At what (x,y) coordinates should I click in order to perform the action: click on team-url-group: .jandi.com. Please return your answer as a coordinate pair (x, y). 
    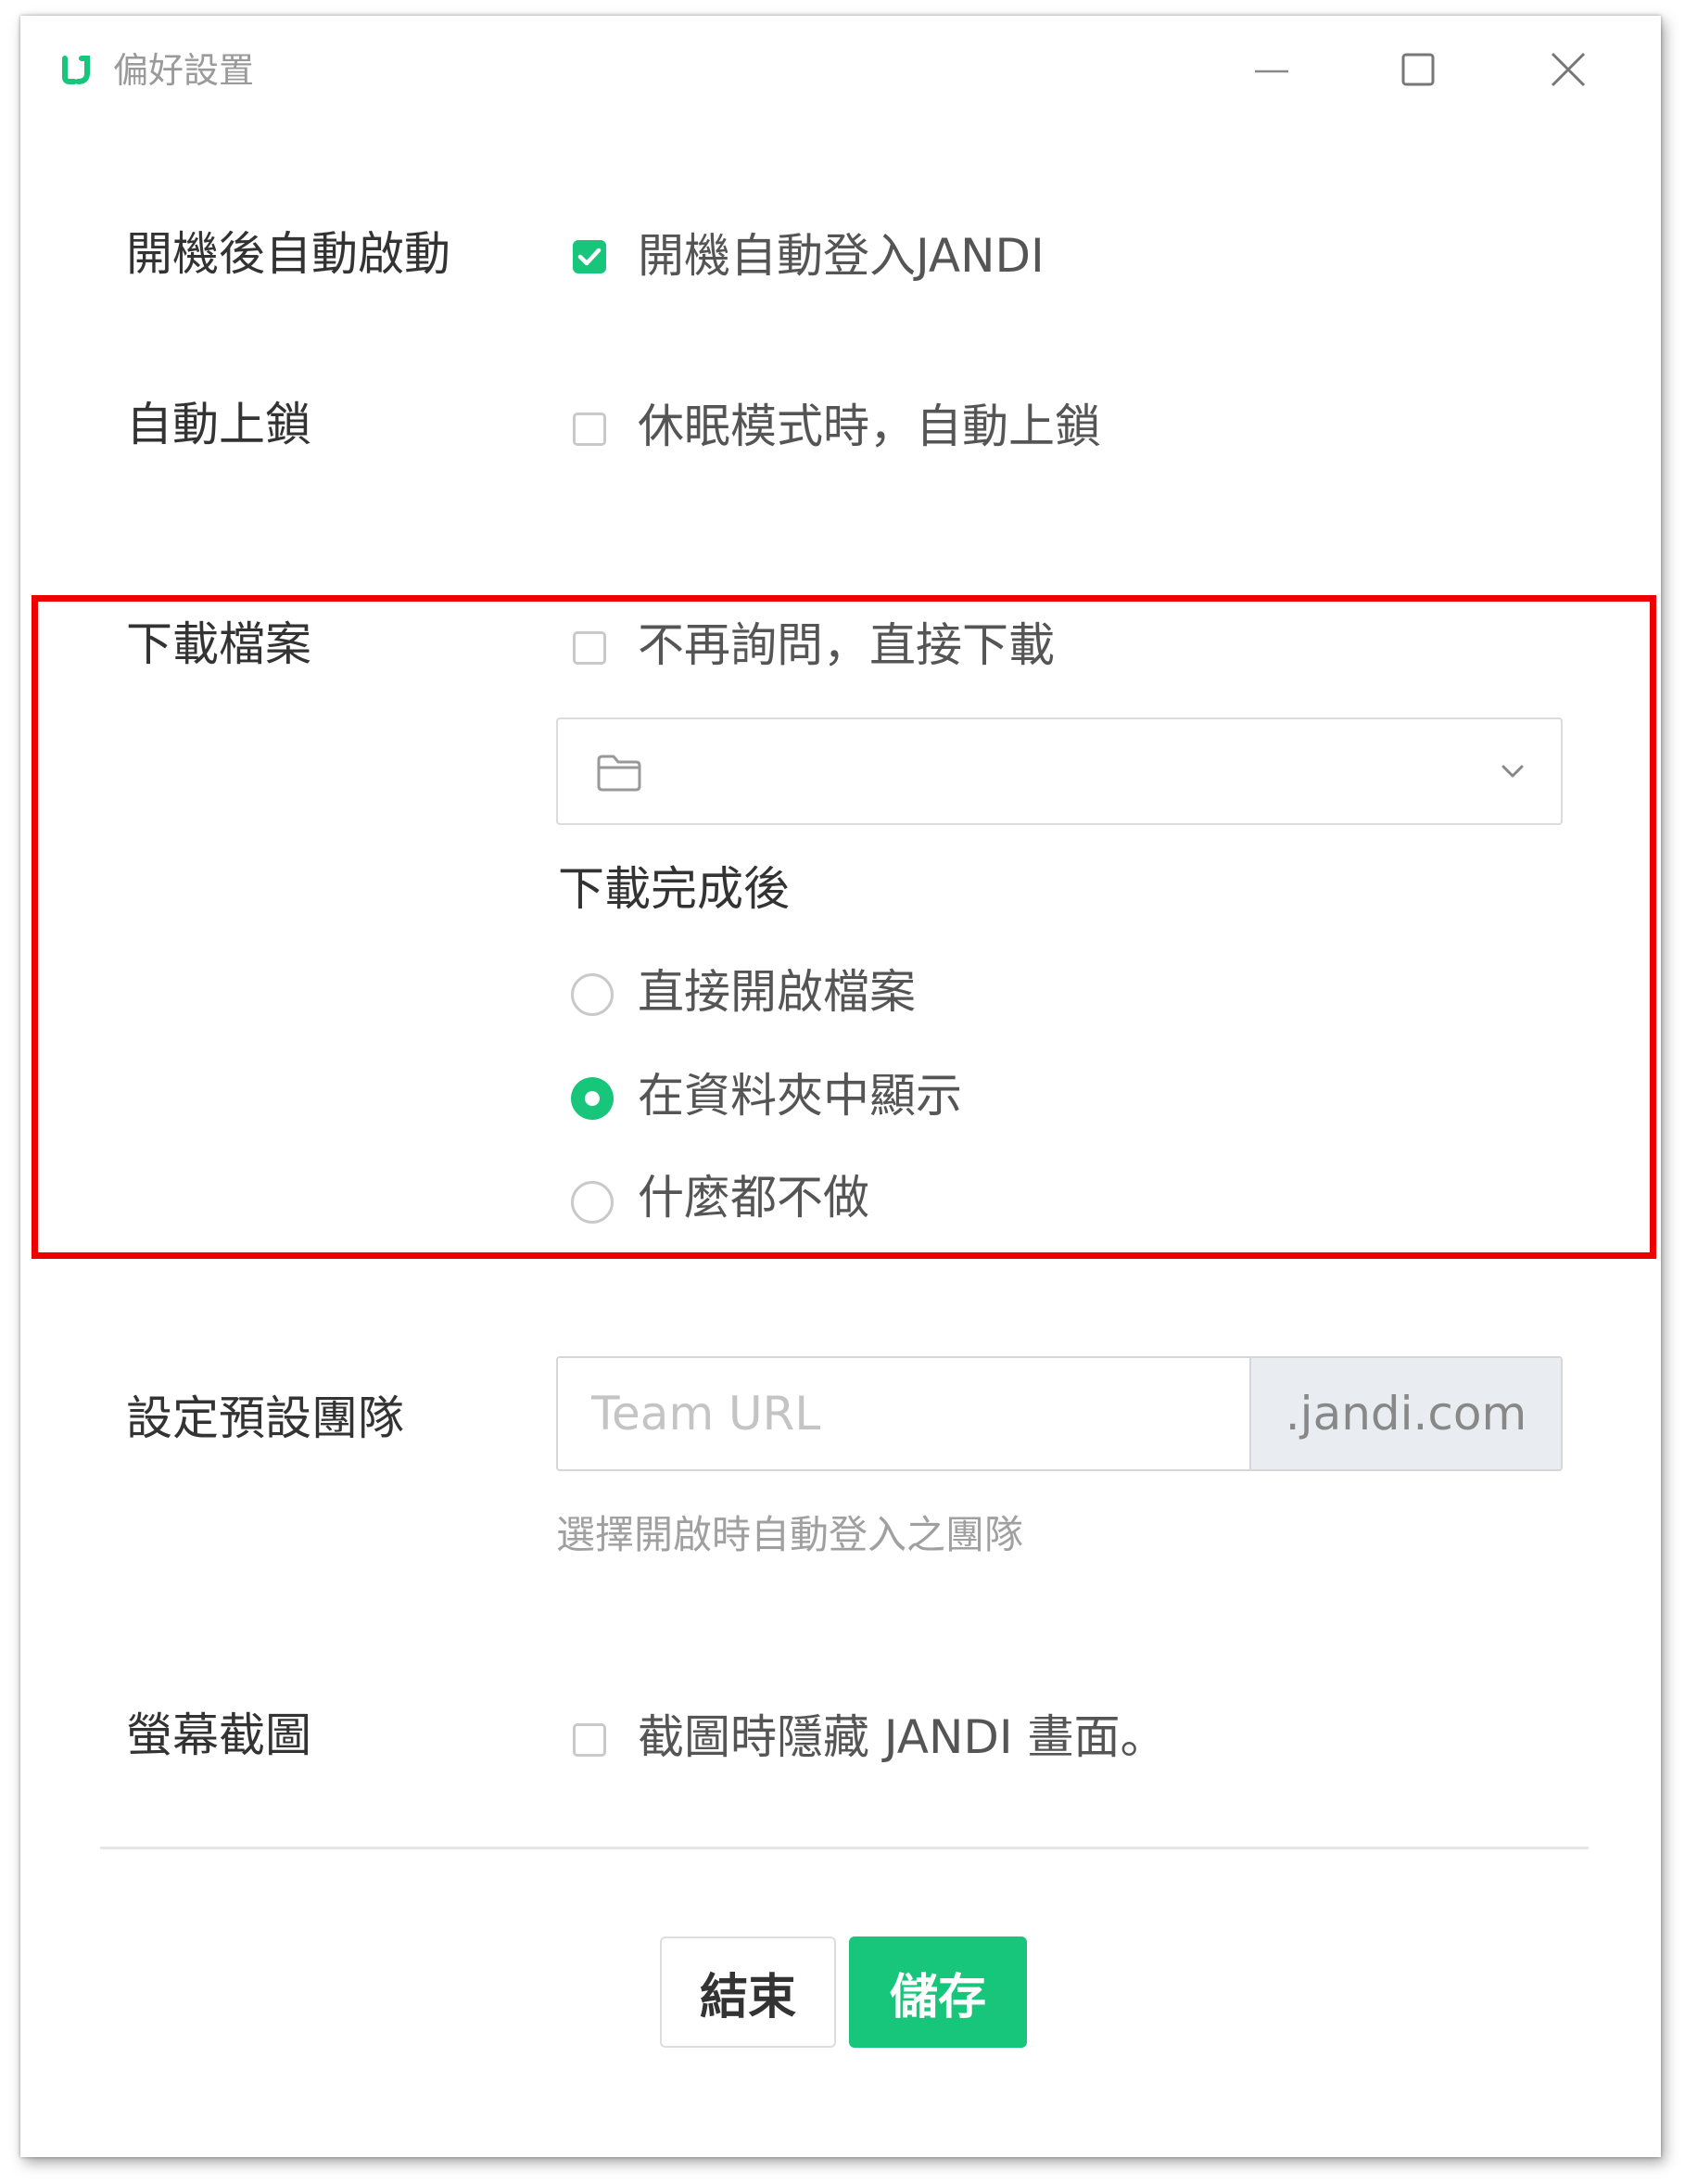
    Looking at the image, I should click on (1059, 1413).